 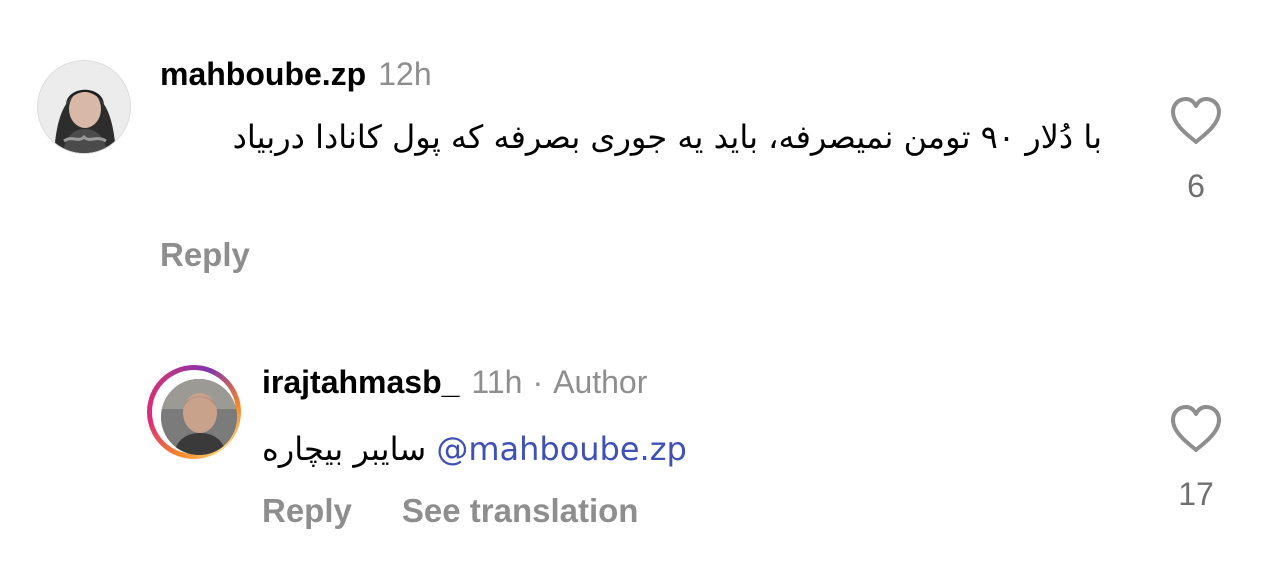 I want to click on like-count: 6, so click(x=1196, y=186).